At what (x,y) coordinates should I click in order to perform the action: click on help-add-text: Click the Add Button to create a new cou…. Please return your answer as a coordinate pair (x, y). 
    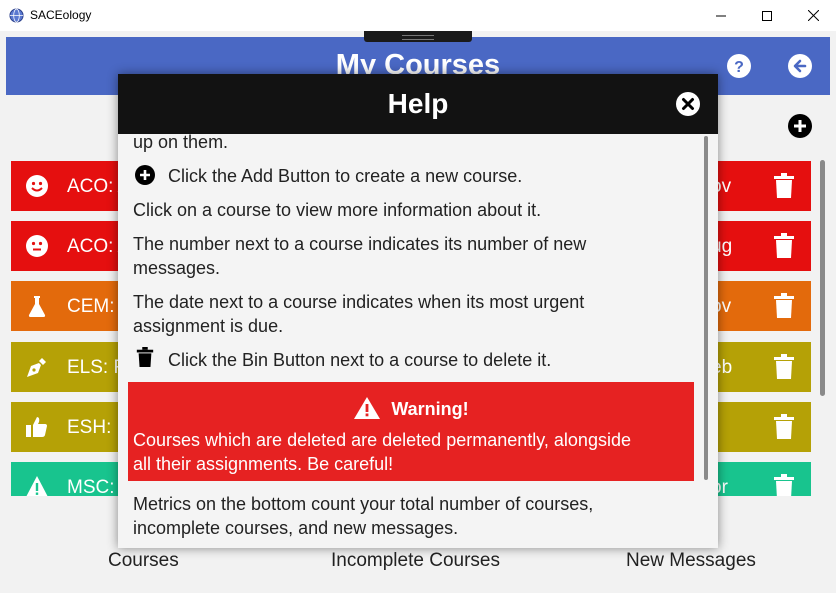
    Looking at the image, I should click on (345, 176).